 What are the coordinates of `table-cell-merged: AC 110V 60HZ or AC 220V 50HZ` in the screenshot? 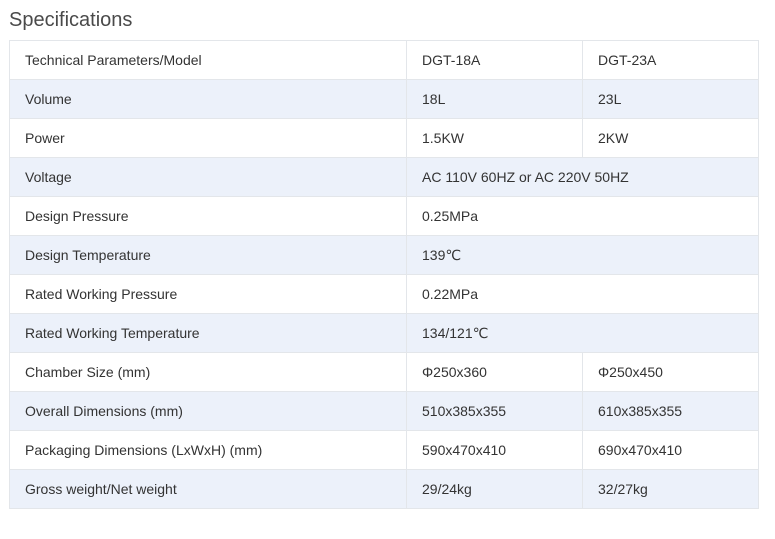 It's located at (582, 177).